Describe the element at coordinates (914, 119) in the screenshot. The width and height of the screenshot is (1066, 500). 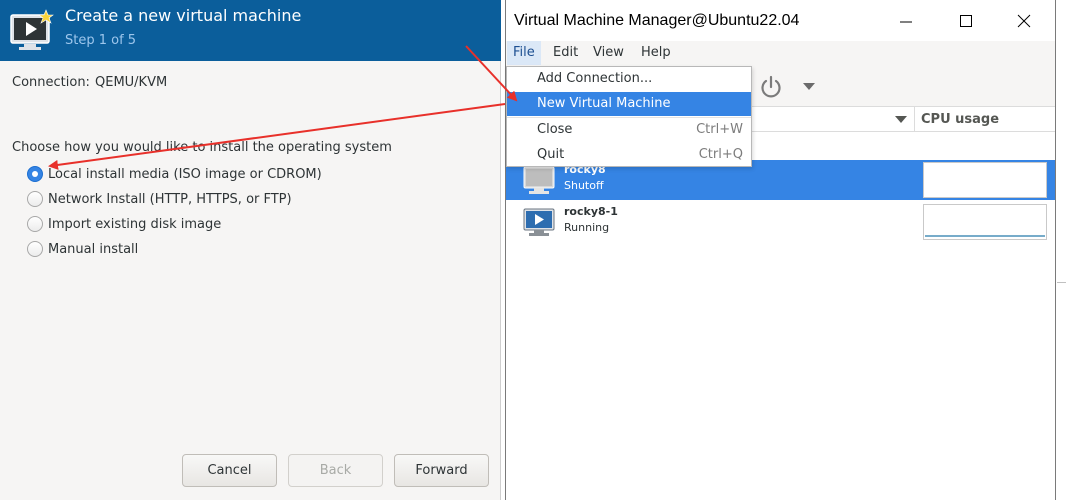
I see `column-separator` at that location.